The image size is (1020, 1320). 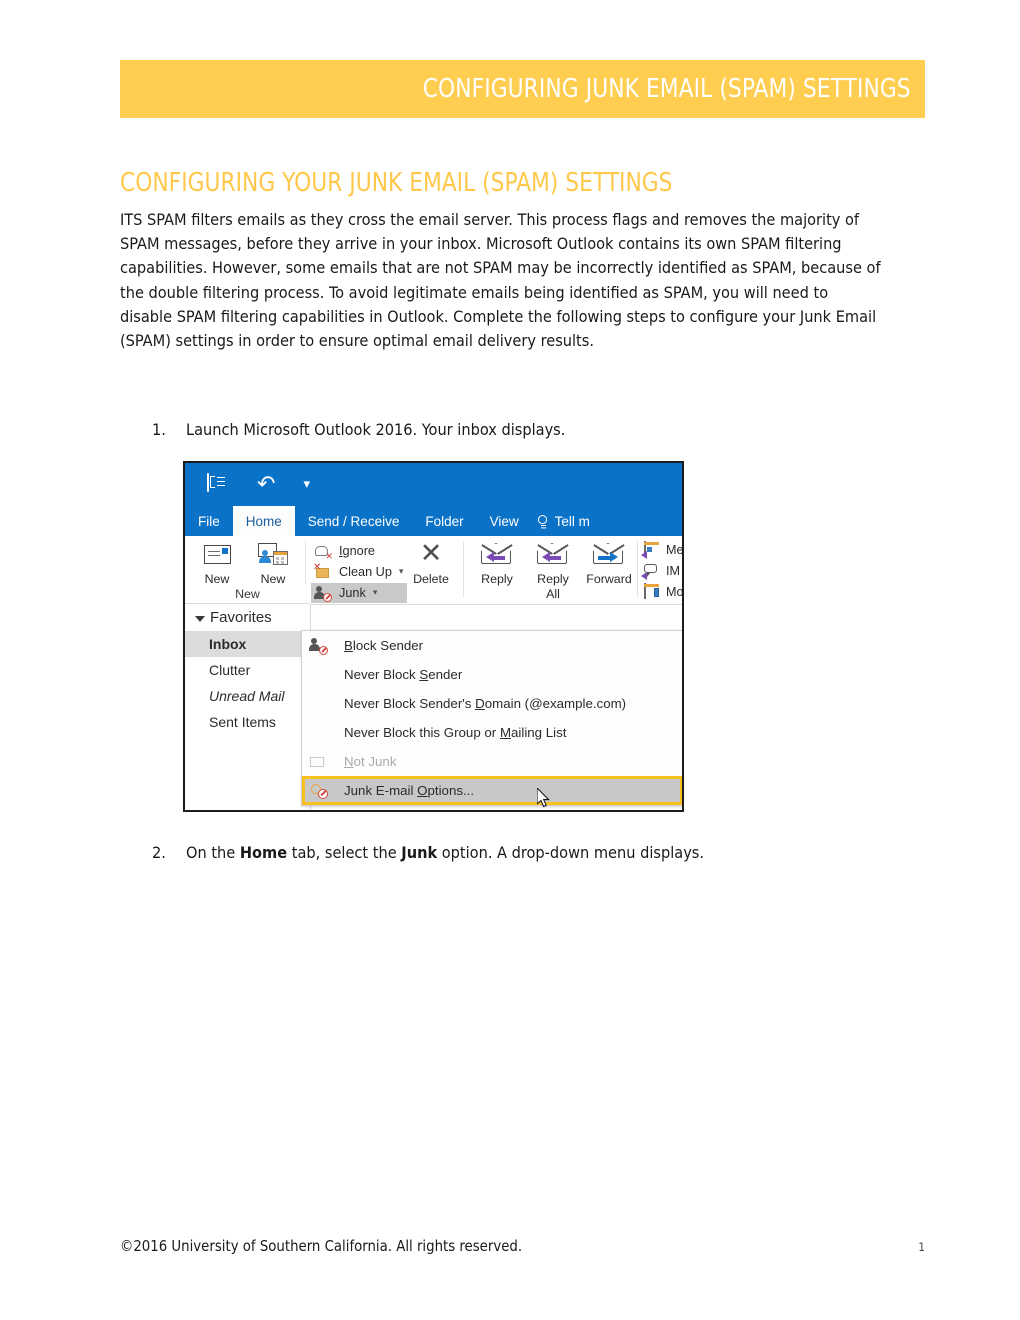 What do you see at coordinates (492, 645) in the screenshot?
I see `menu-item-block-sender: Block Sender` at bounding box center [492, 645].